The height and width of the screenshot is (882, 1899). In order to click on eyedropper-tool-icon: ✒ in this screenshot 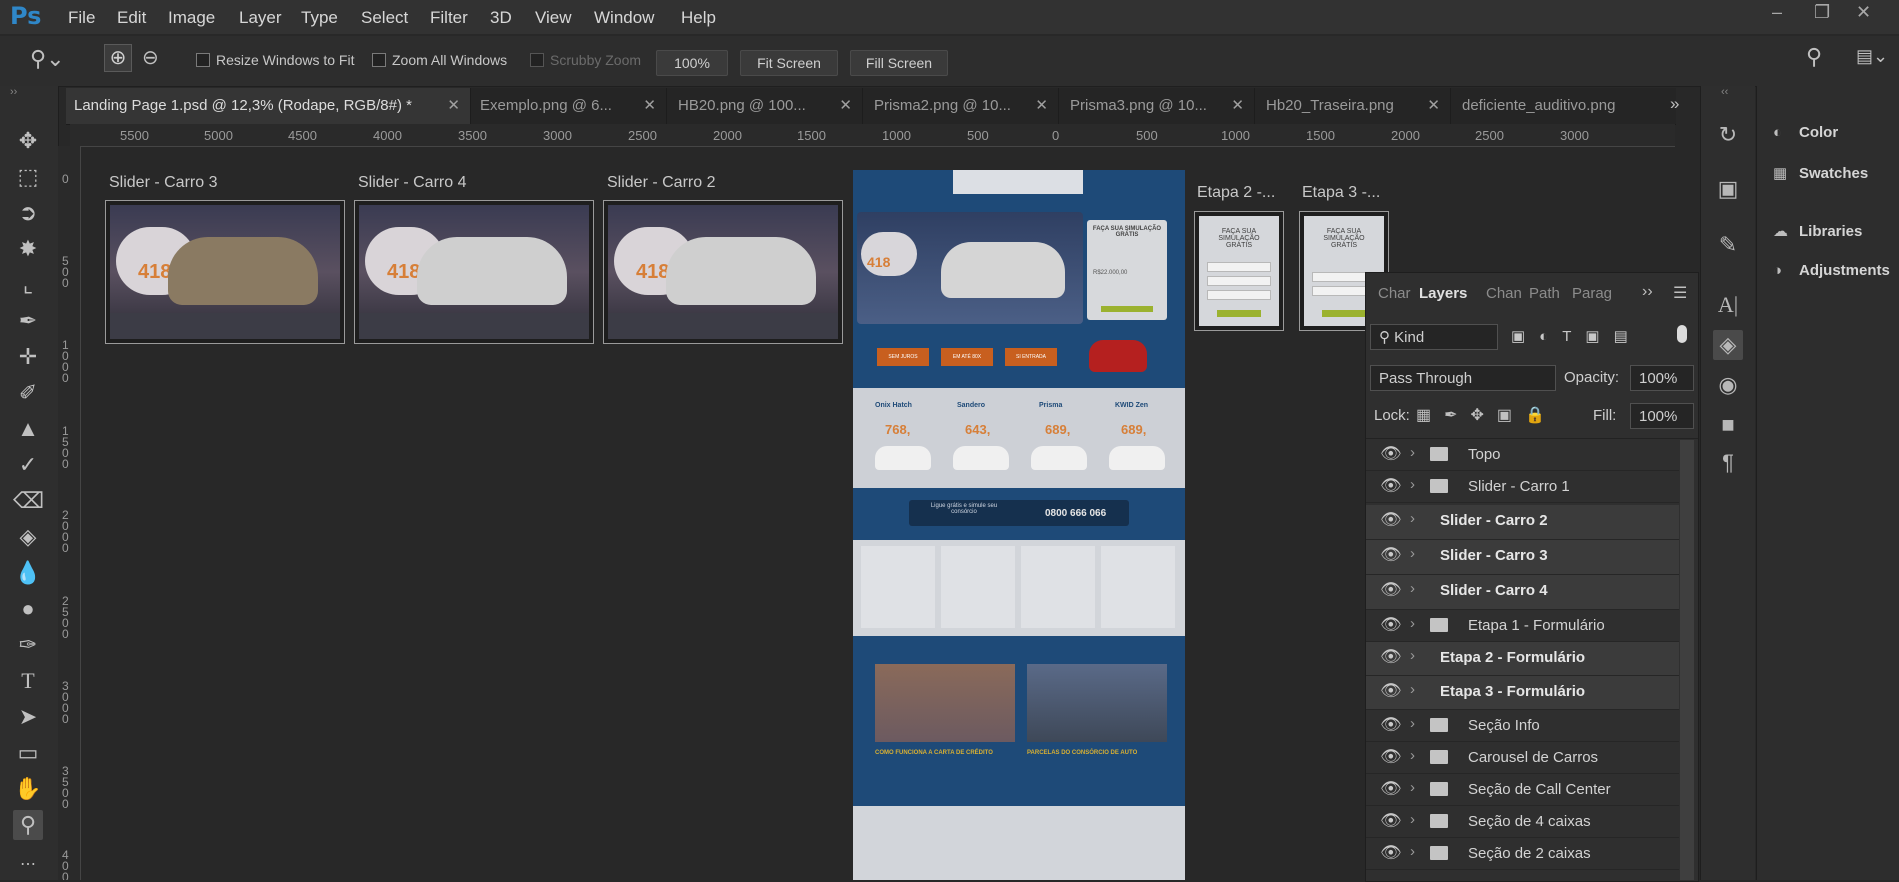, I will do `click(28, 321)`.